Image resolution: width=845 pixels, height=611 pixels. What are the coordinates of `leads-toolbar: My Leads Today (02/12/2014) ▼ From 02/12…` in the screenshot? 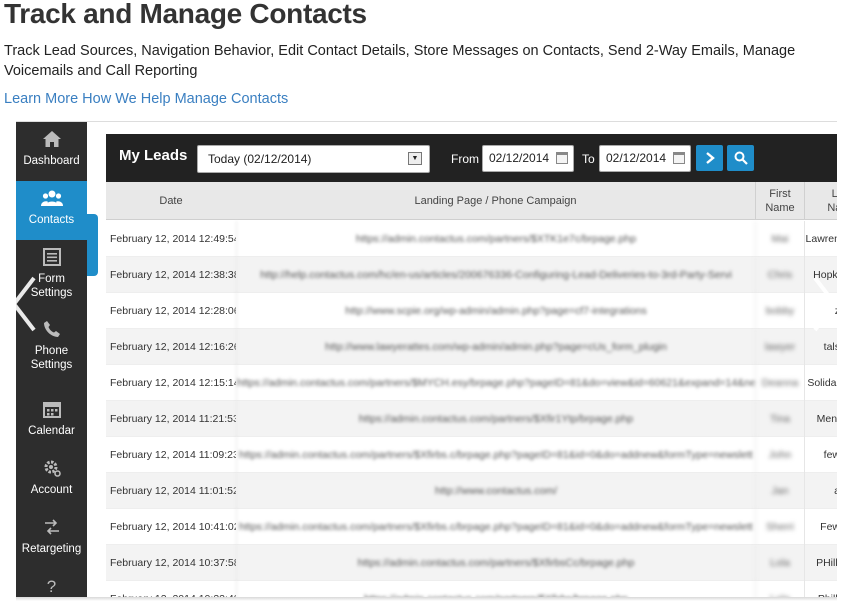 It's located at (471, 158).